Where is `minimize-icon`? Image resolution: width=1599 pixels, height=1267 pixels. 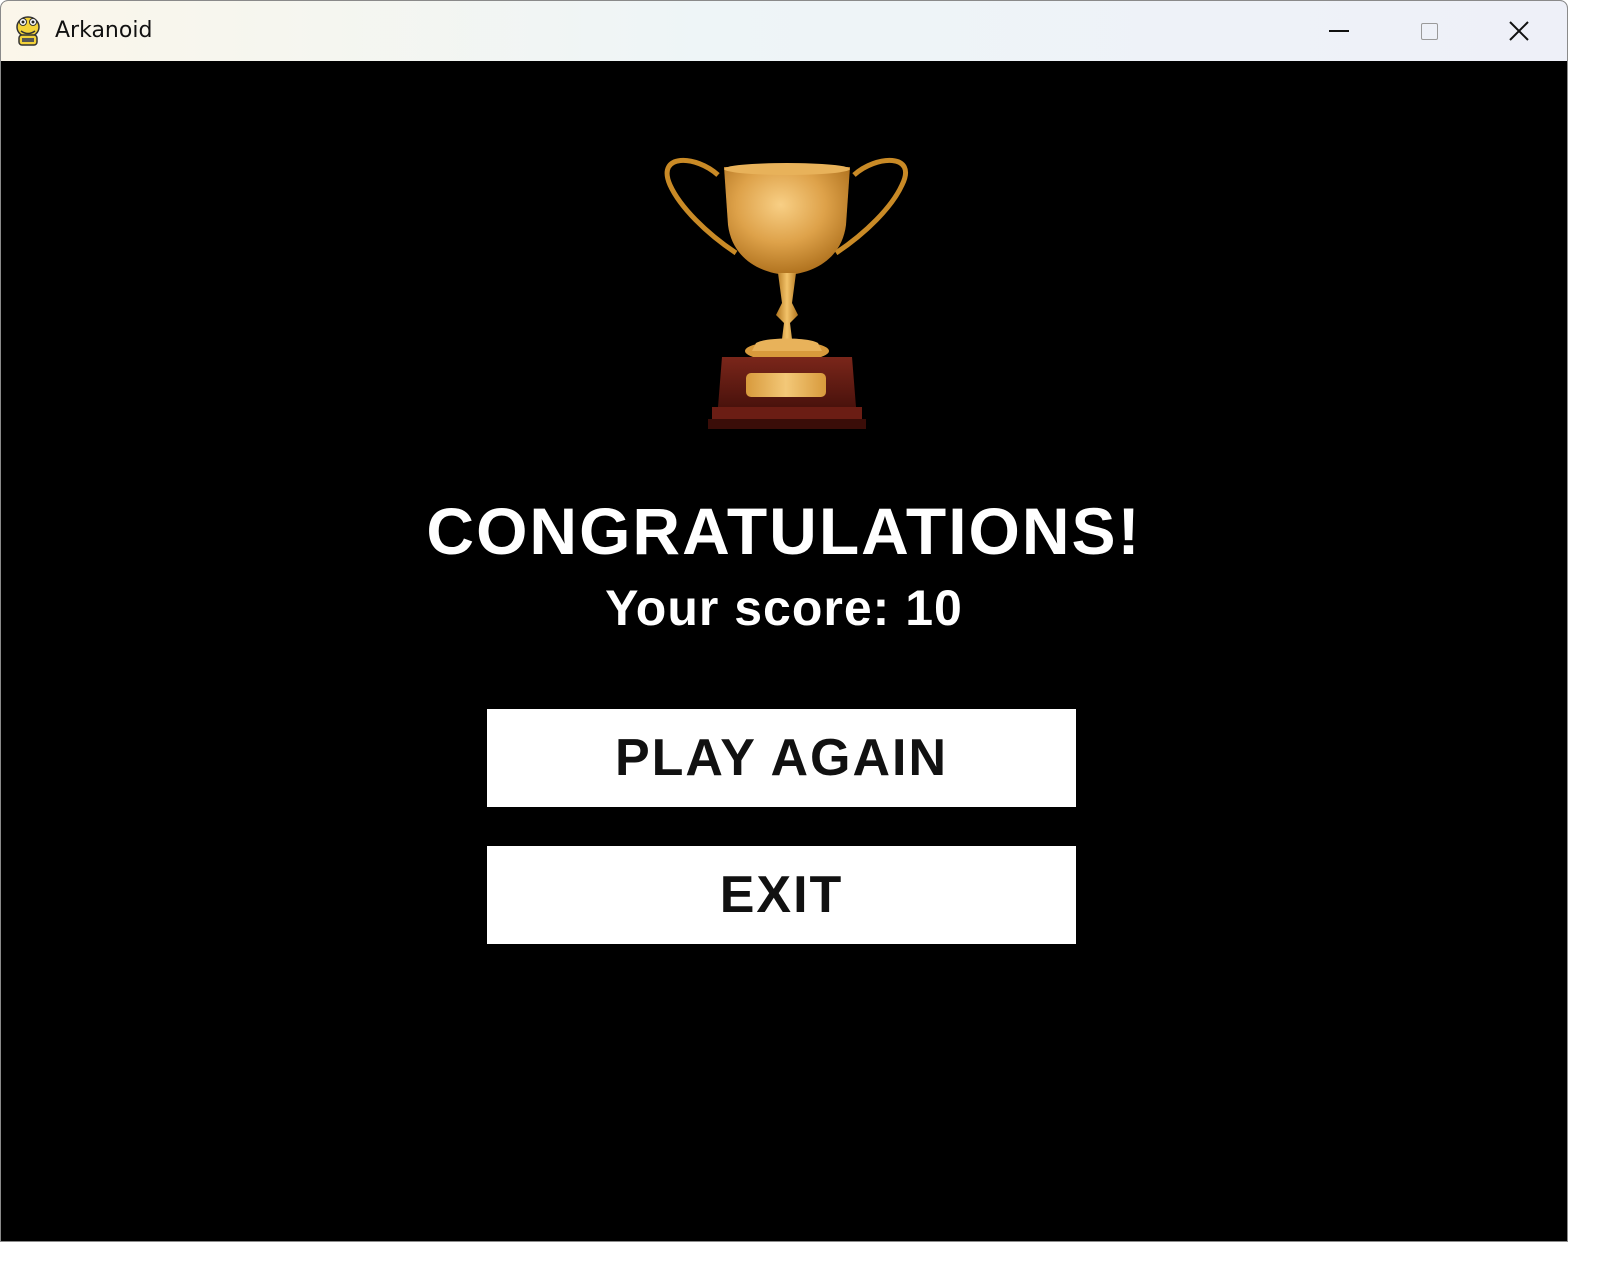 minimize-icon is located at coordinates (1339, 31).